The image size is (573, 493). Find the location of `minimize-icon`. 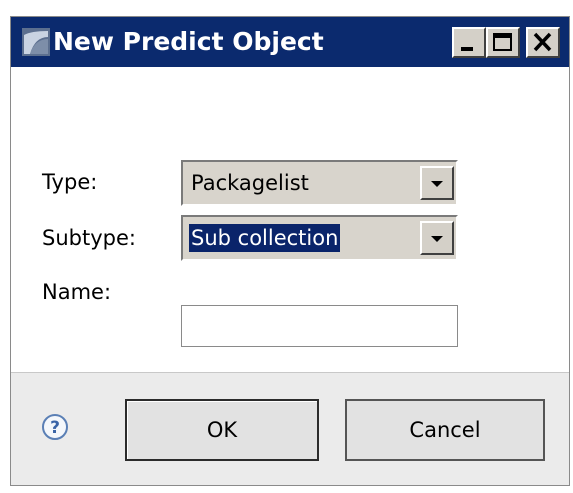

minimize-icon is located at coordinates (467, 49).